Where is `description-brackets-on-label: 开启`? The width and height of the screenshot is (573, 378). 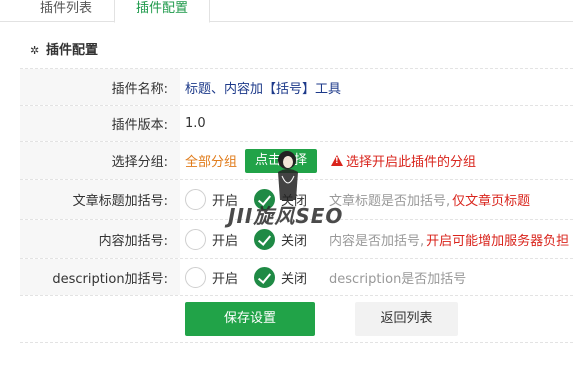 description-brackets-on-label: 开启 is located at coordinates (225, 279).